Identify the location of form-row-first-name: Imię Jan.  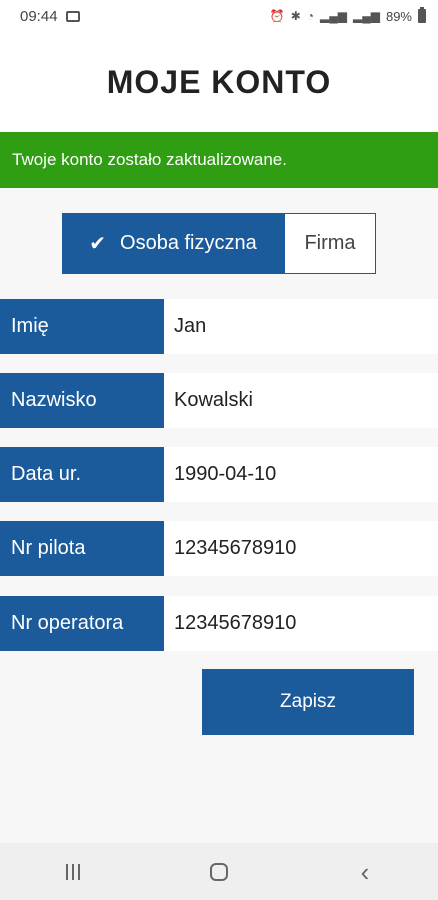
(219, 326).